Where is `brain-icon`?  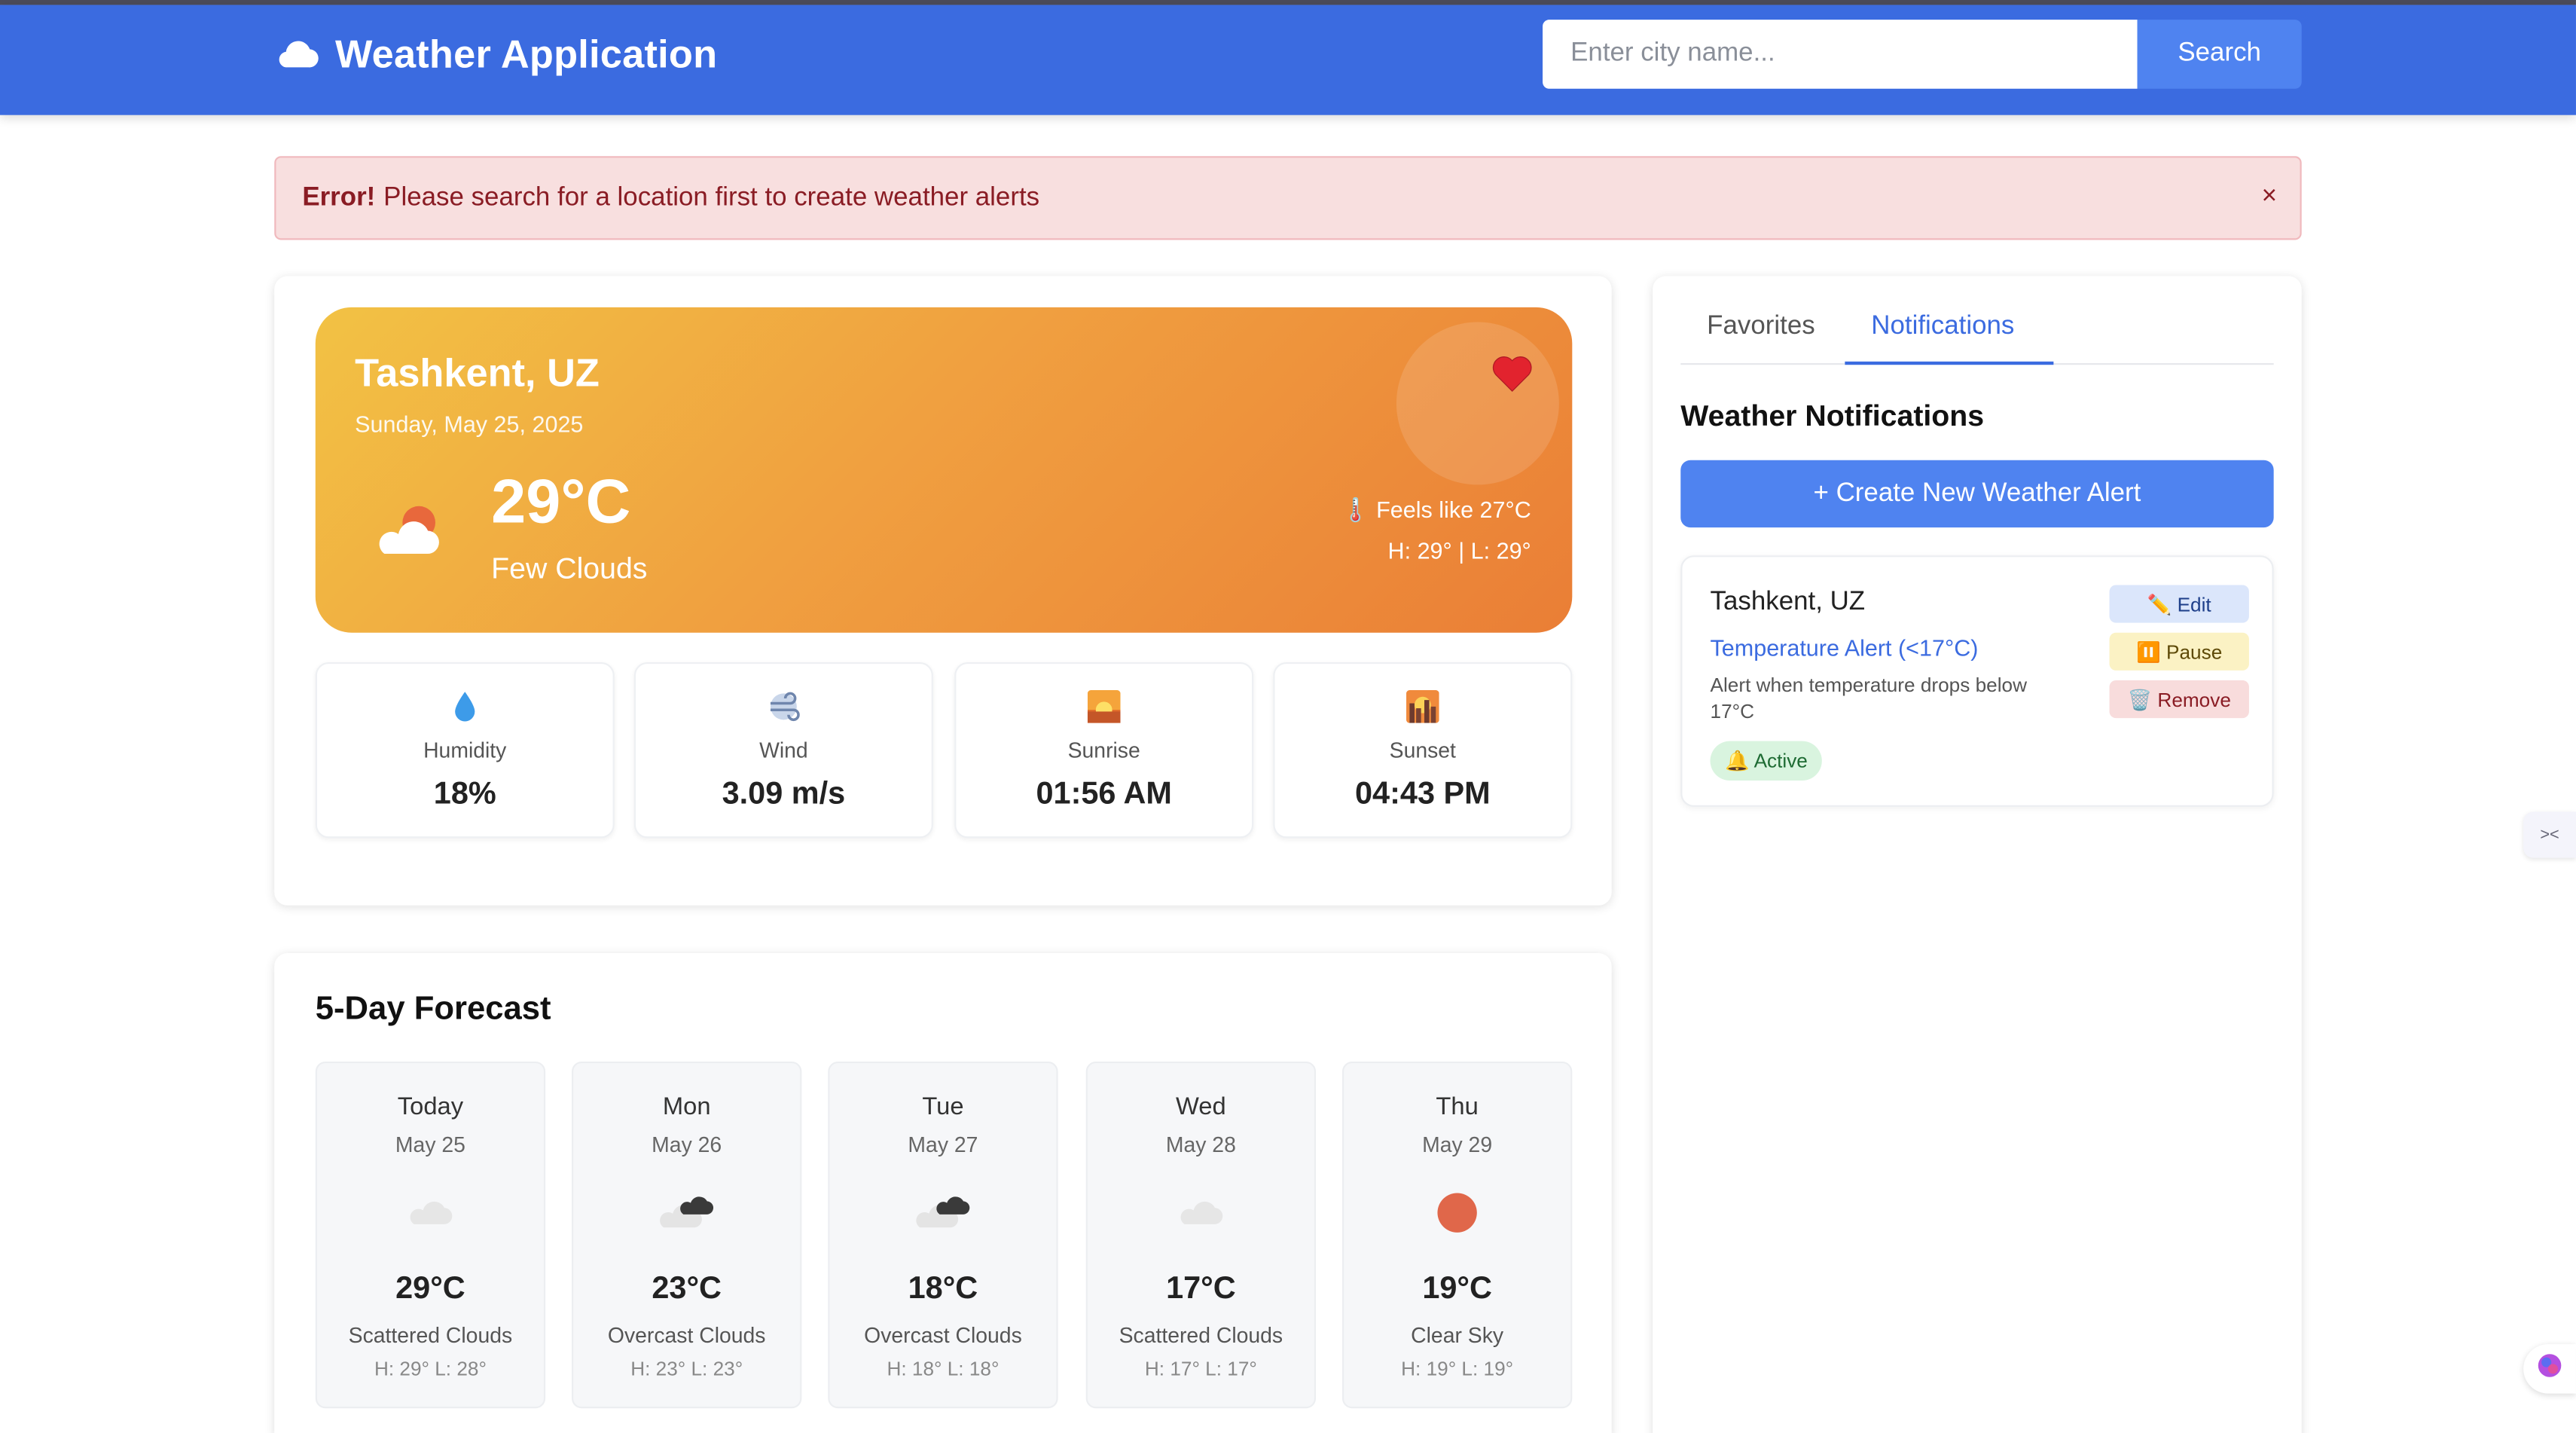
brain-icon is located at coordinates (2550, 1369).